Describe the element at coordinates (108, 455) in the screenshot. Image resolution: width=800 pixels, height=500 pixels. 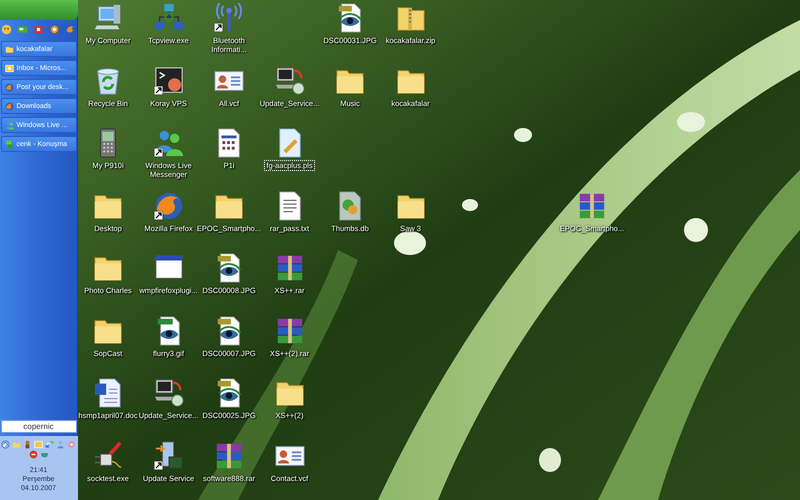
I see `plug-icon` at that location.